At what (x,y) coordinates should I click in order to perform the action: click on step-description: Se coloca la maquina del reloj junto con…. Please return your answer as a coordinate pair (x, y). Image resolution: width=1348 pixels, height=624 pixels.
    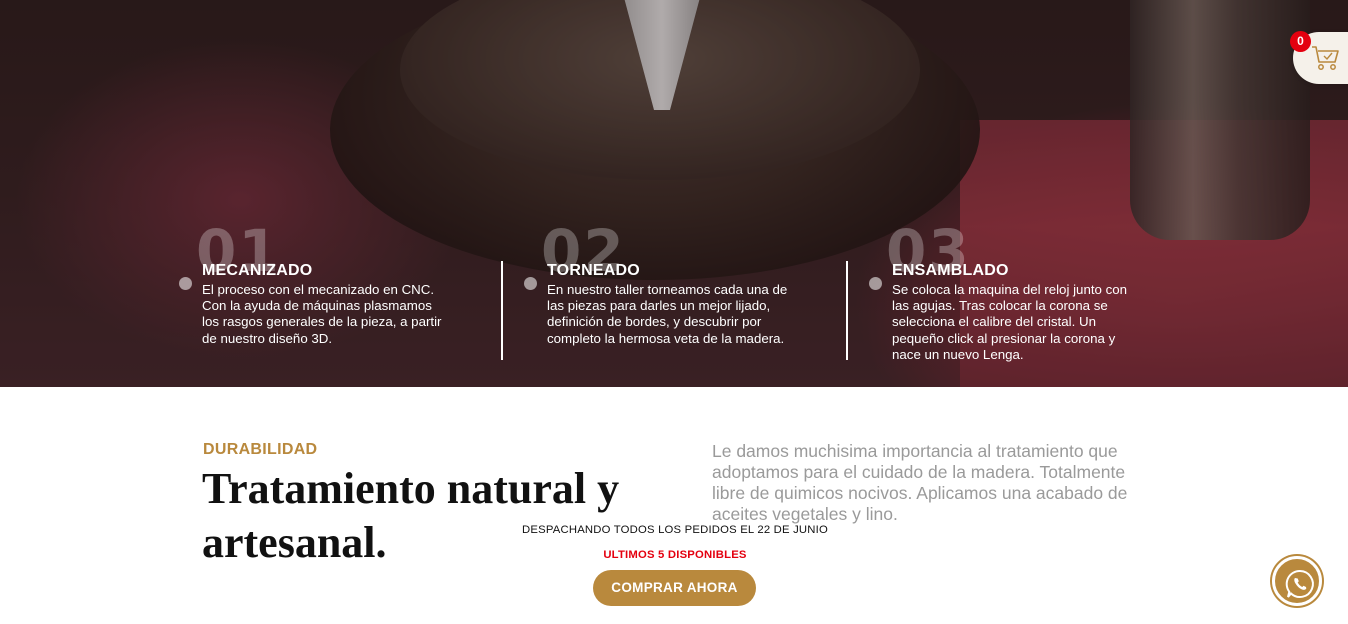
    Looking at the image, I should click on (1010, 322).